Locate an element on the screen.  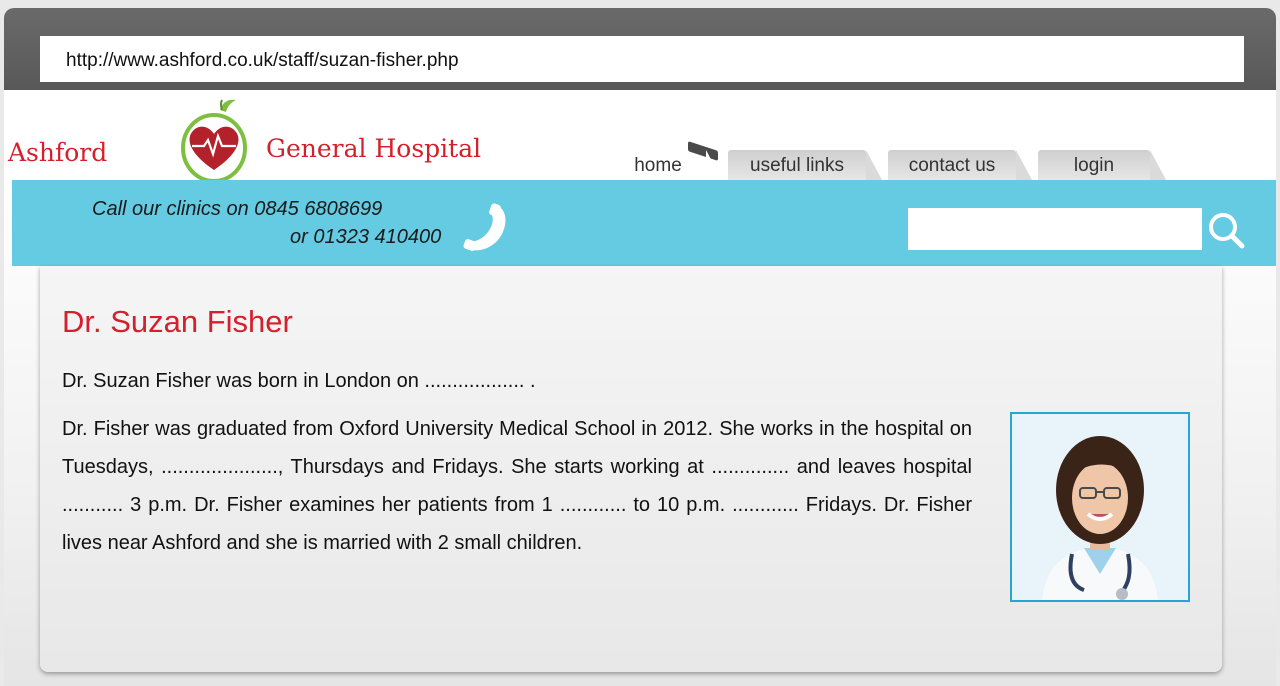
tab-home-label: home is located at coordinates (658, 165).